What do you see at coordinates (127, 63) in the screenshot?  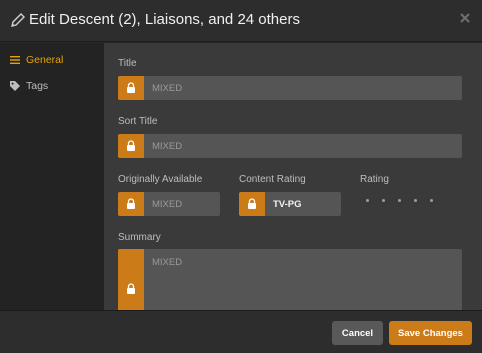 I see `title-label: Title` at bounding box center [127, 63].